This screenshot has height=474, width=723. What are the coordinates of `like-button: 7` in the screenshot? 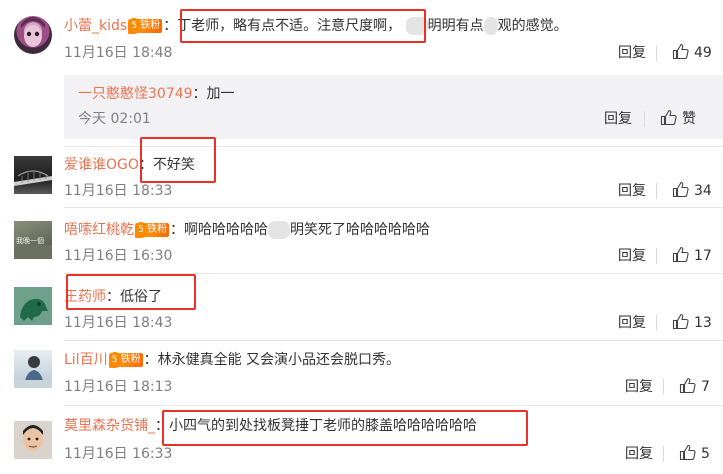 It's located at (694, 387).